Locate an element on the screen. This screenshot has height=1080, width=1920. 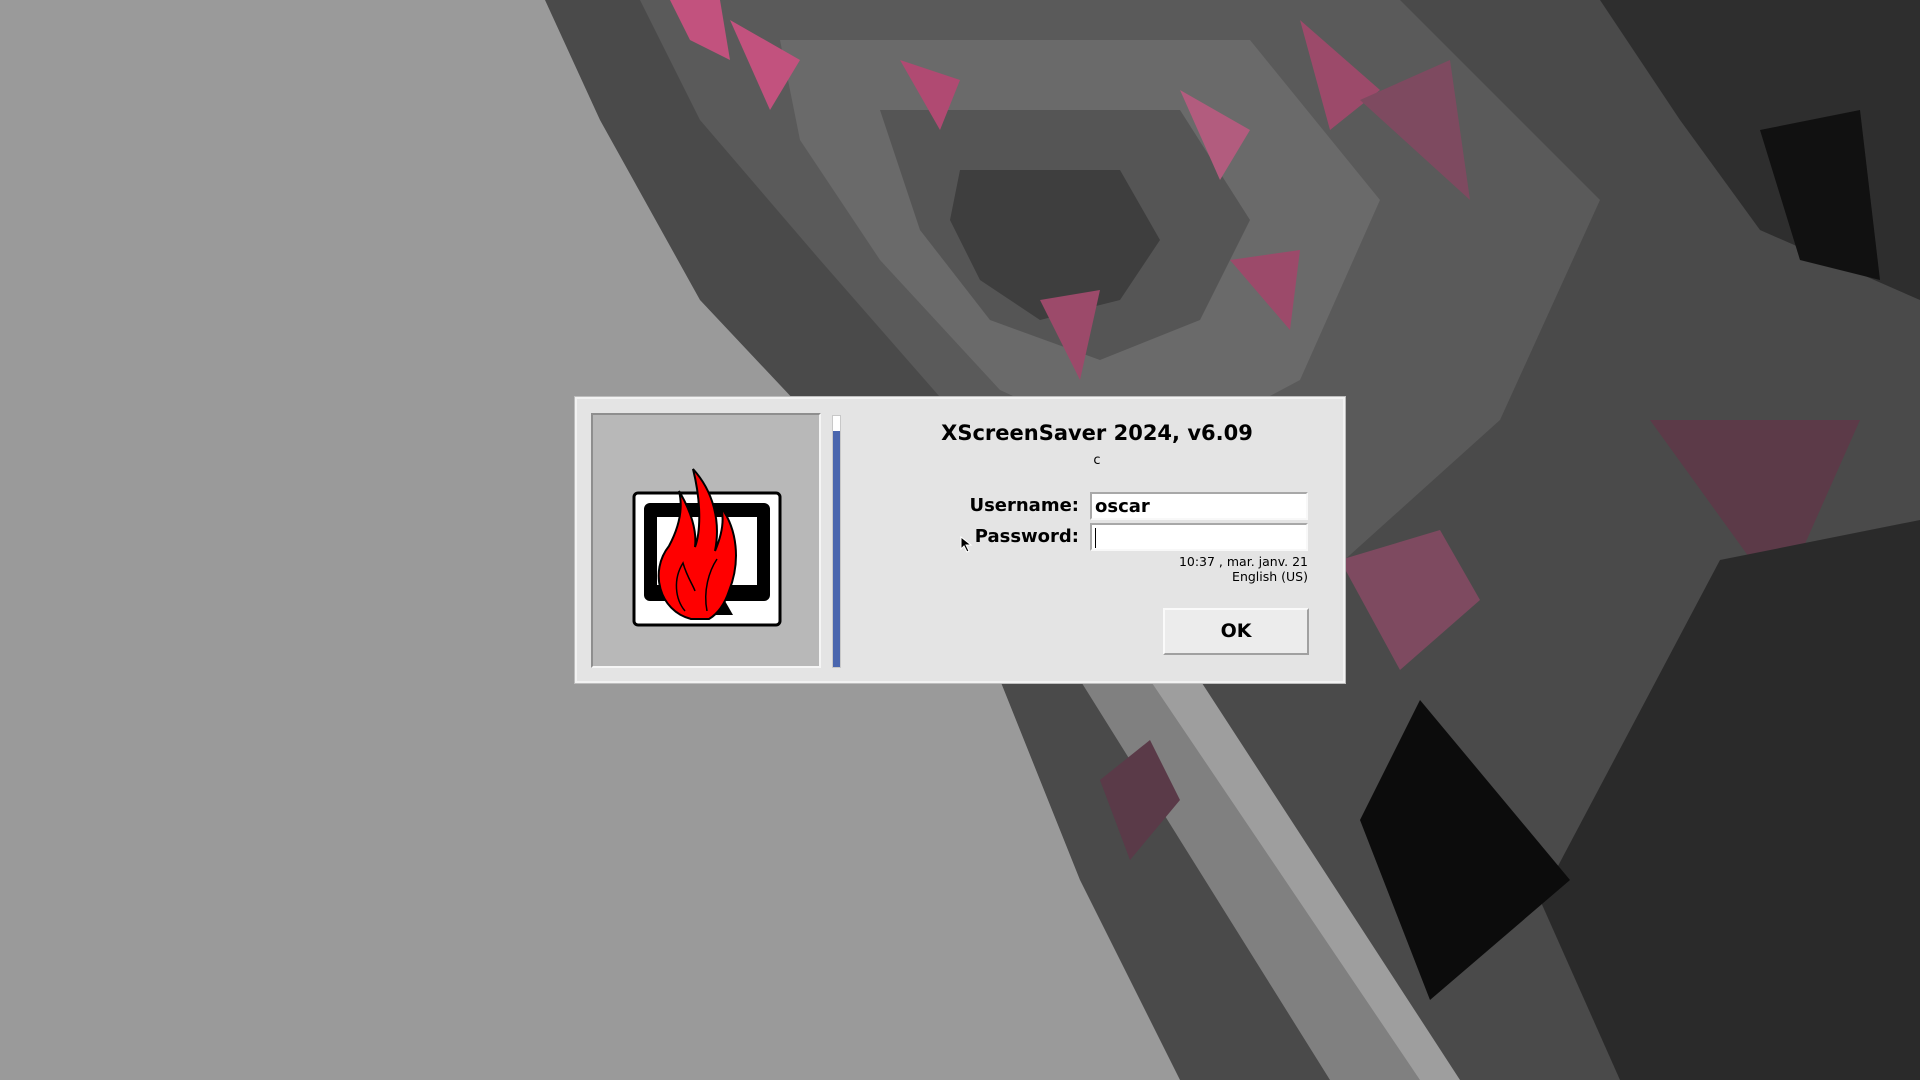
dialog-title: XScreenSaver 2024, v6.09 is located at coordinates (1097, 433).